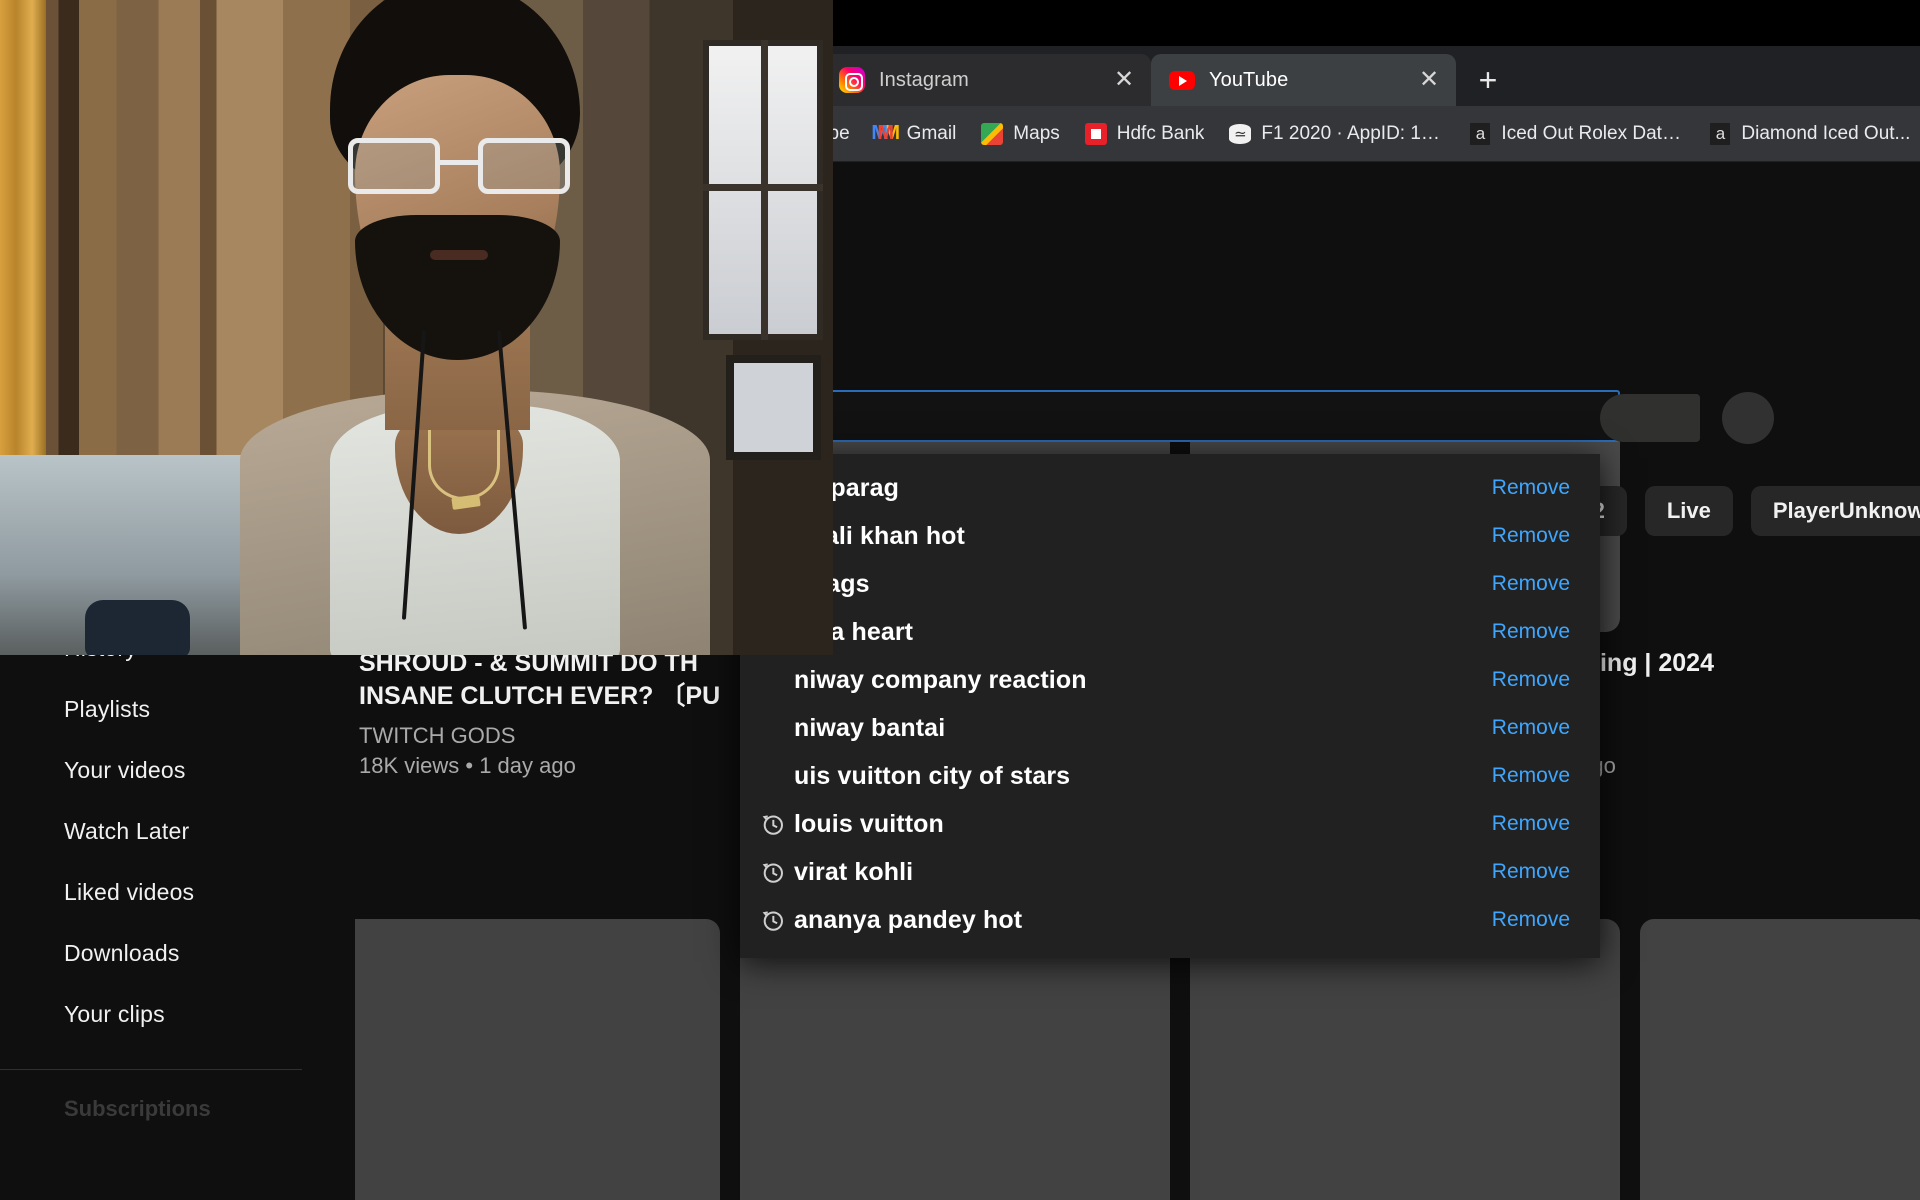  What do you see at coordinates (539, 736) in the screenshot?
I see `video-channel: TWITCH GODS` at bounding box center [539, 736].